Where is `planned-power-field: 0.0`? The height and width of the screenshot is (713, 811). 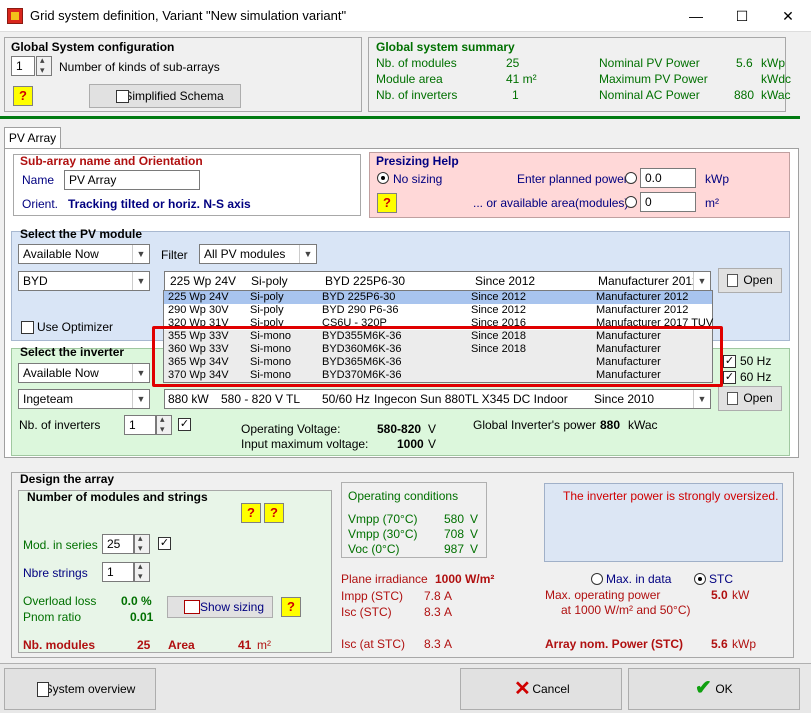 planned-power-field: 0.0 is located at coordinates (668, 178).